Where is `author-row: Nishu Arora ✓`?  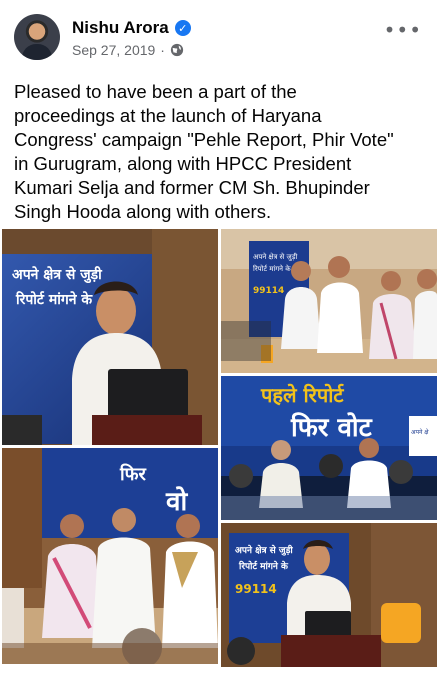
author-row: Nishu Arora ✓ is located at coordinates (131, 28).